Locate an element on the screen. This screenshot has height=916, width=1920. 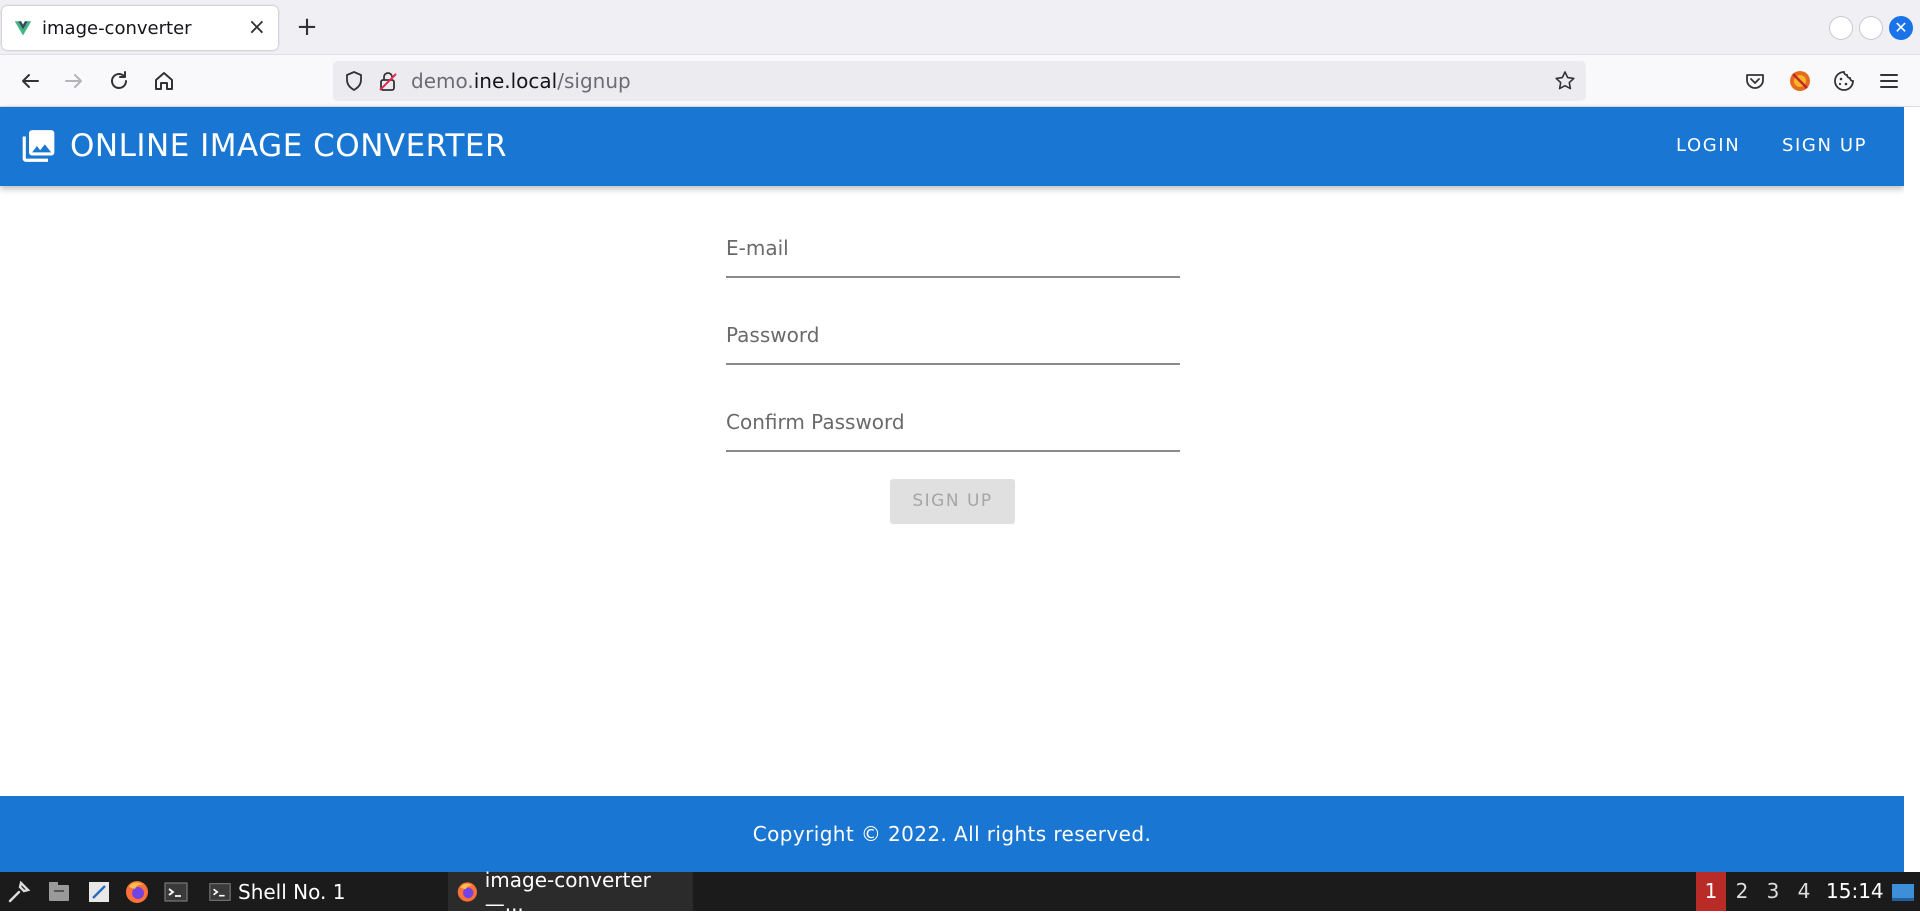
home-button is located at coordinates (164, 81).